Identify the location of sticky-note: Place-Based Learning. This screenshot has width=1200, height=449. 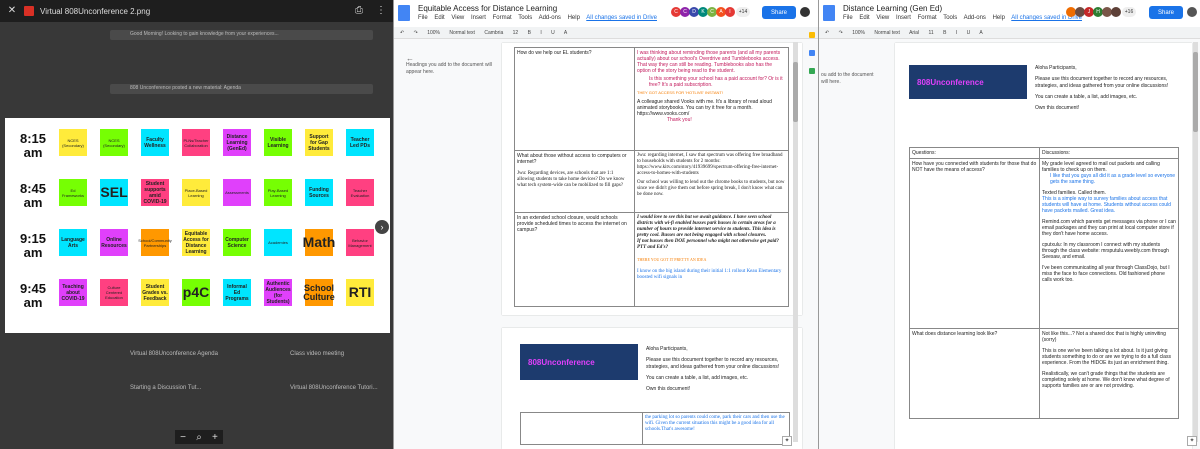
(196, 192).